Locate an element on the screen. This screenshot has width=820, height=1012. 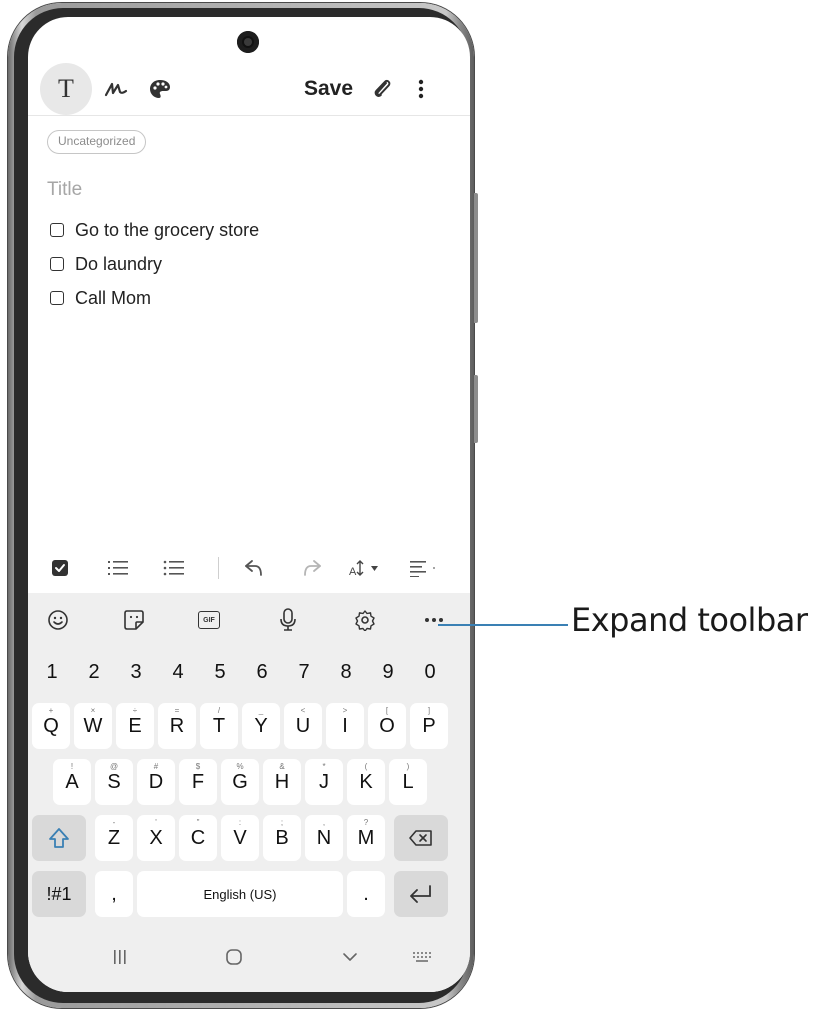
key-a: ! A is located at coordinates (72, 782).